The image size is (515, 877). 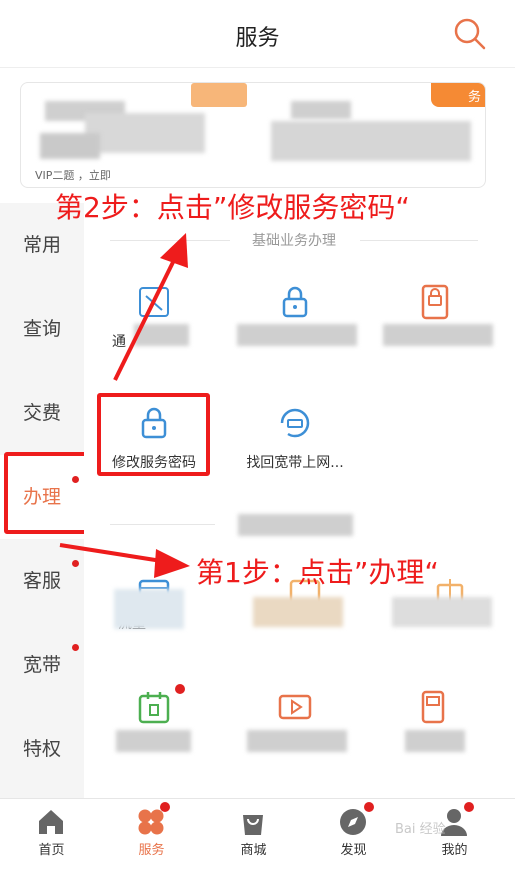 What do you see at coordinates (151, 822) in the screenshot?
I see `service-icon` at bounding box center [151, 822].